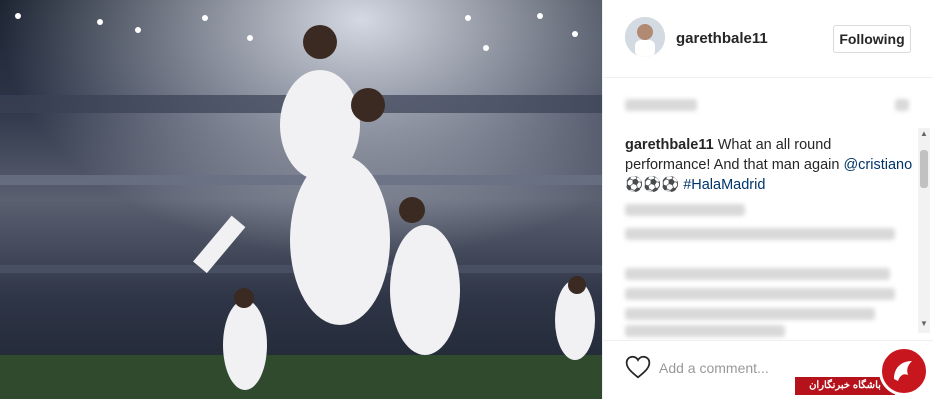 This screenshot has height=399, width=933. I want to click on caption-mention: @cristiano, so click(877, 165).